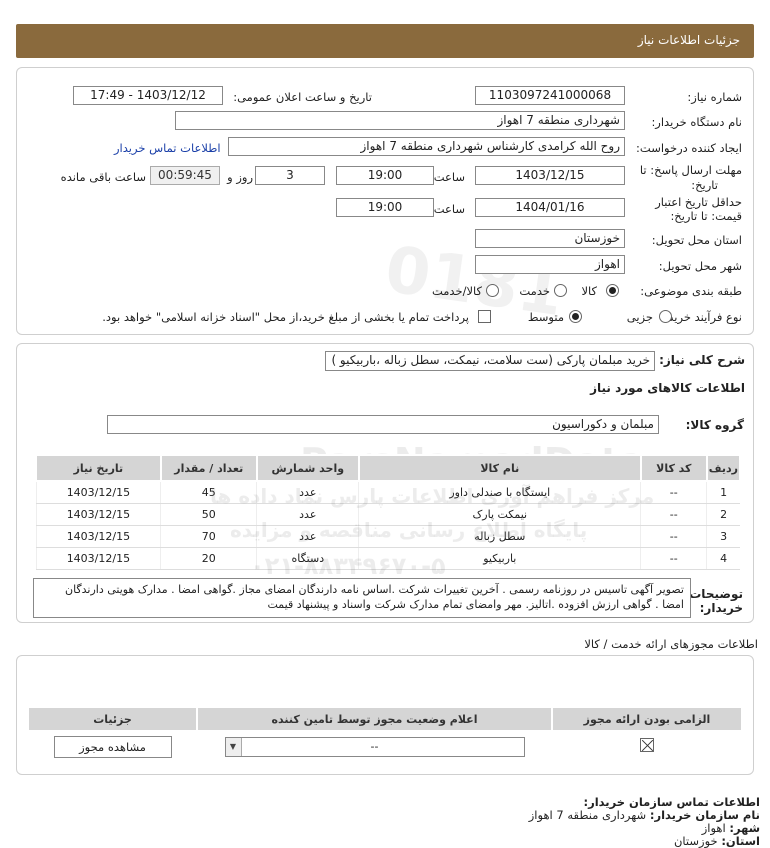  I want to click on category-option-goods-service: کالا/خدمت, so click(456, 291).